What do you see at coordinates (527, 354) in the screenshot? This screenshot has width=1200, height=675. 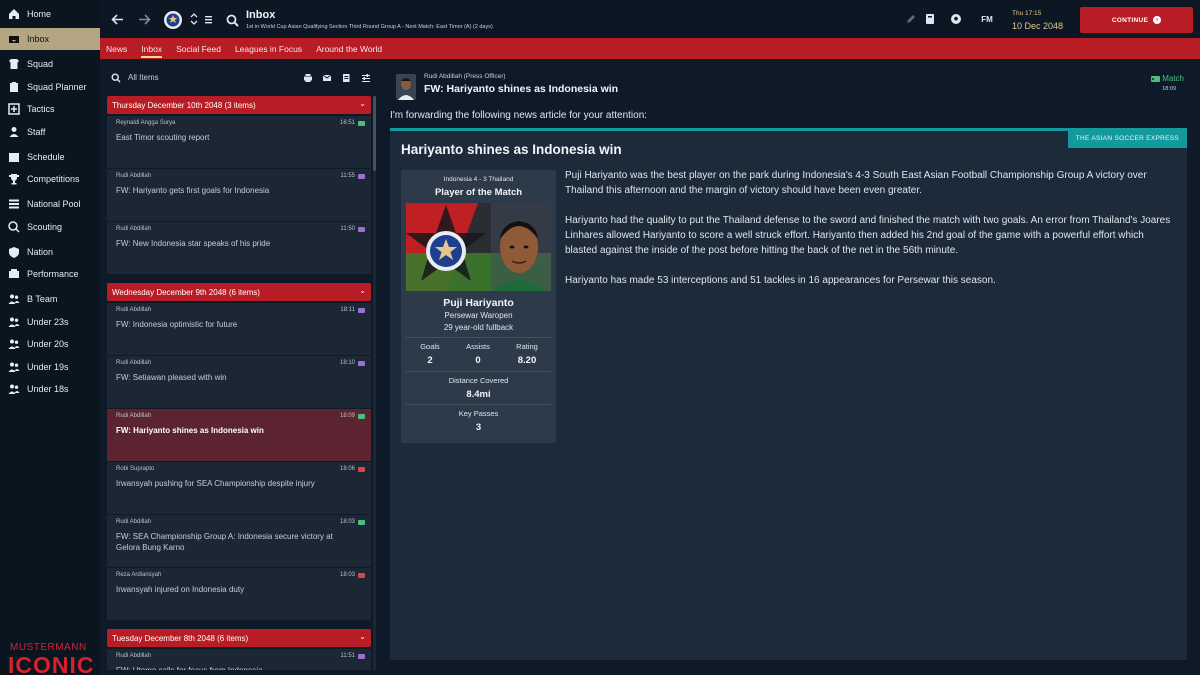 I see `stat-rating: Rating 8.20` at bounding box center [527, 354].